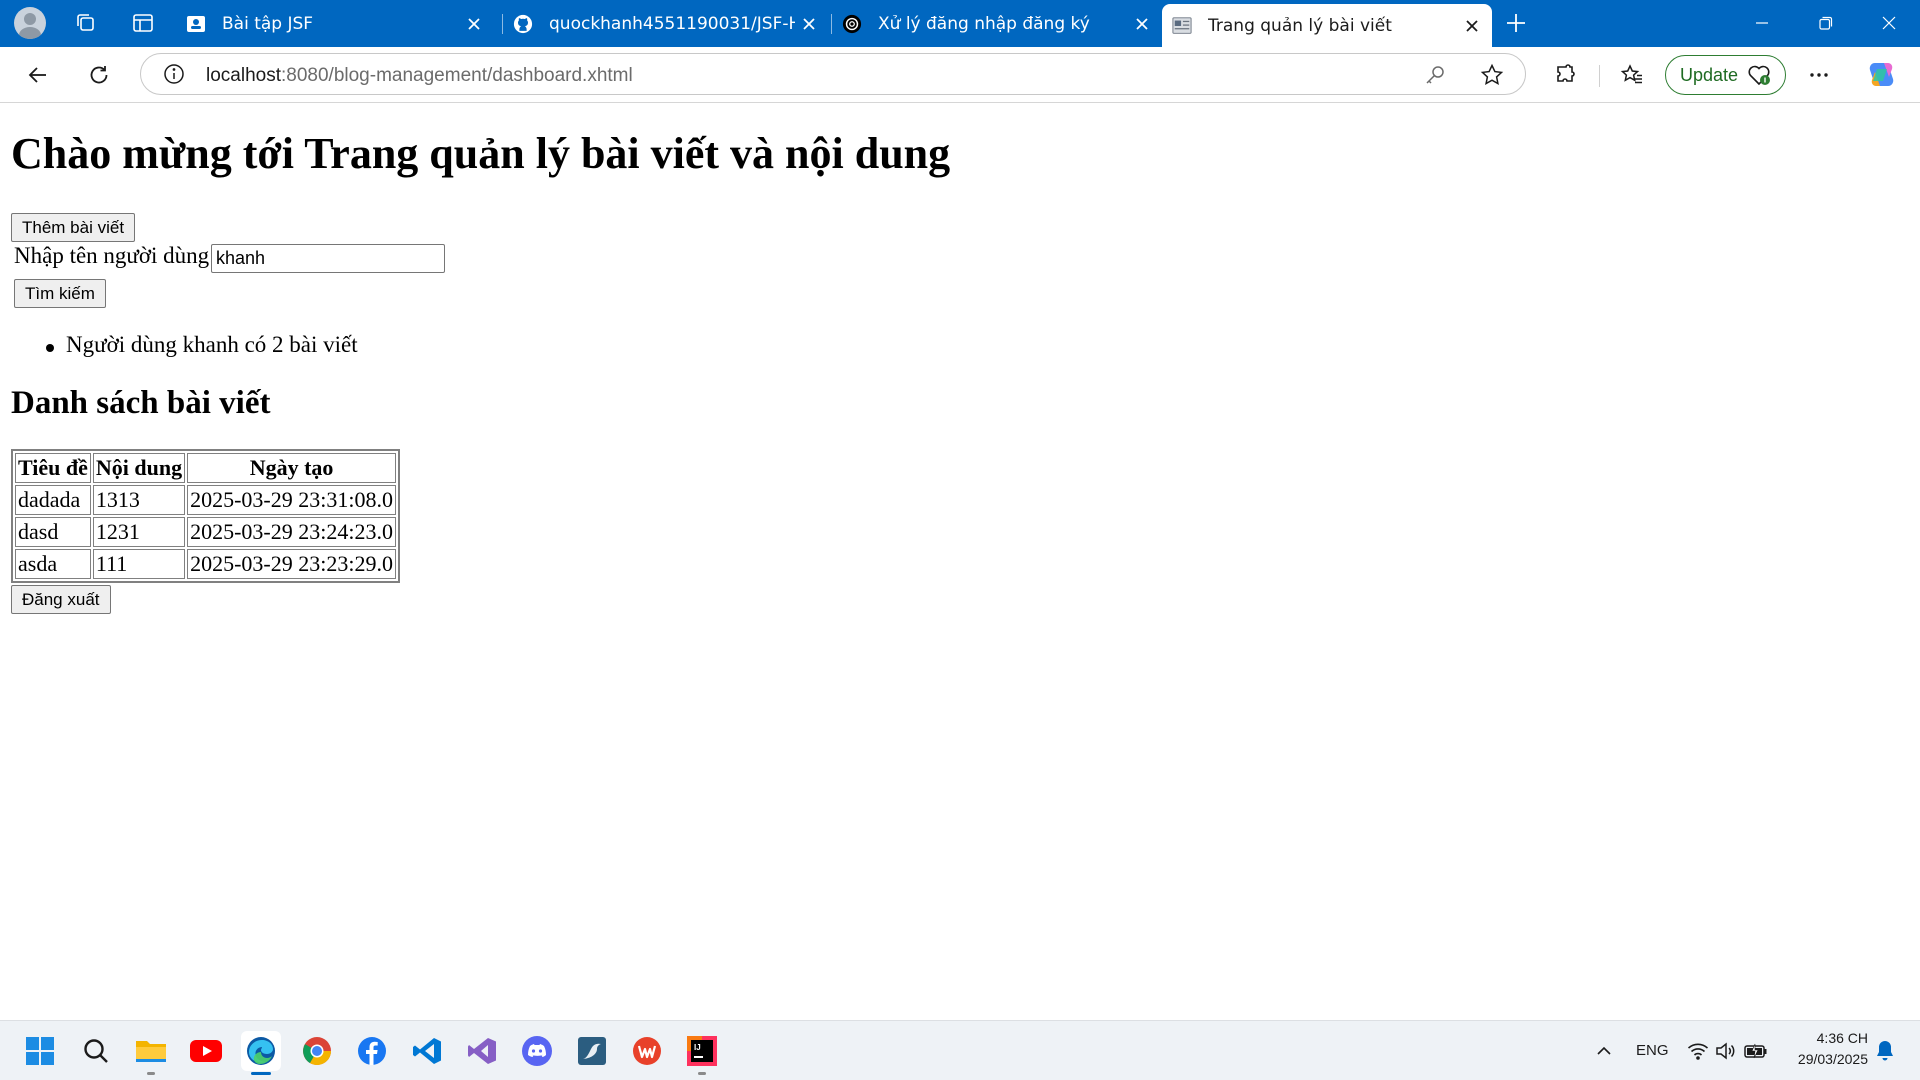 The image size is (1920, 1080). What do you see at coordinates (984, 23) in the screenshot?
I see `tab-title: Xử lý đăng nhập đăng ký` at bounding box center [984, 23].